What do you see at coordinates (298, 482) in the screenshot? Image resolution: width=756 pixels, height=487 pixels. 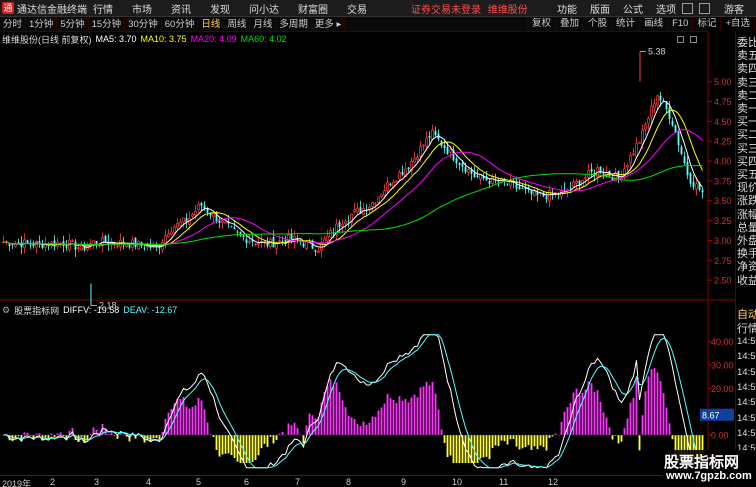 I see `x-label-jul: 7` at bounding box center [298, 482].